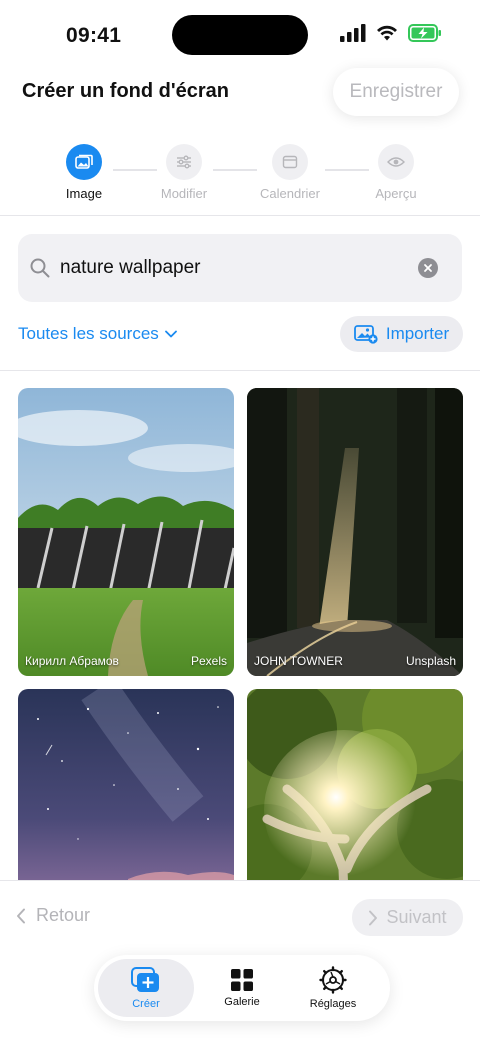  Describe the element at coordinates (72, 661) in the screenshot. I see `photo-author: Кирилл Абрамов` at that location.